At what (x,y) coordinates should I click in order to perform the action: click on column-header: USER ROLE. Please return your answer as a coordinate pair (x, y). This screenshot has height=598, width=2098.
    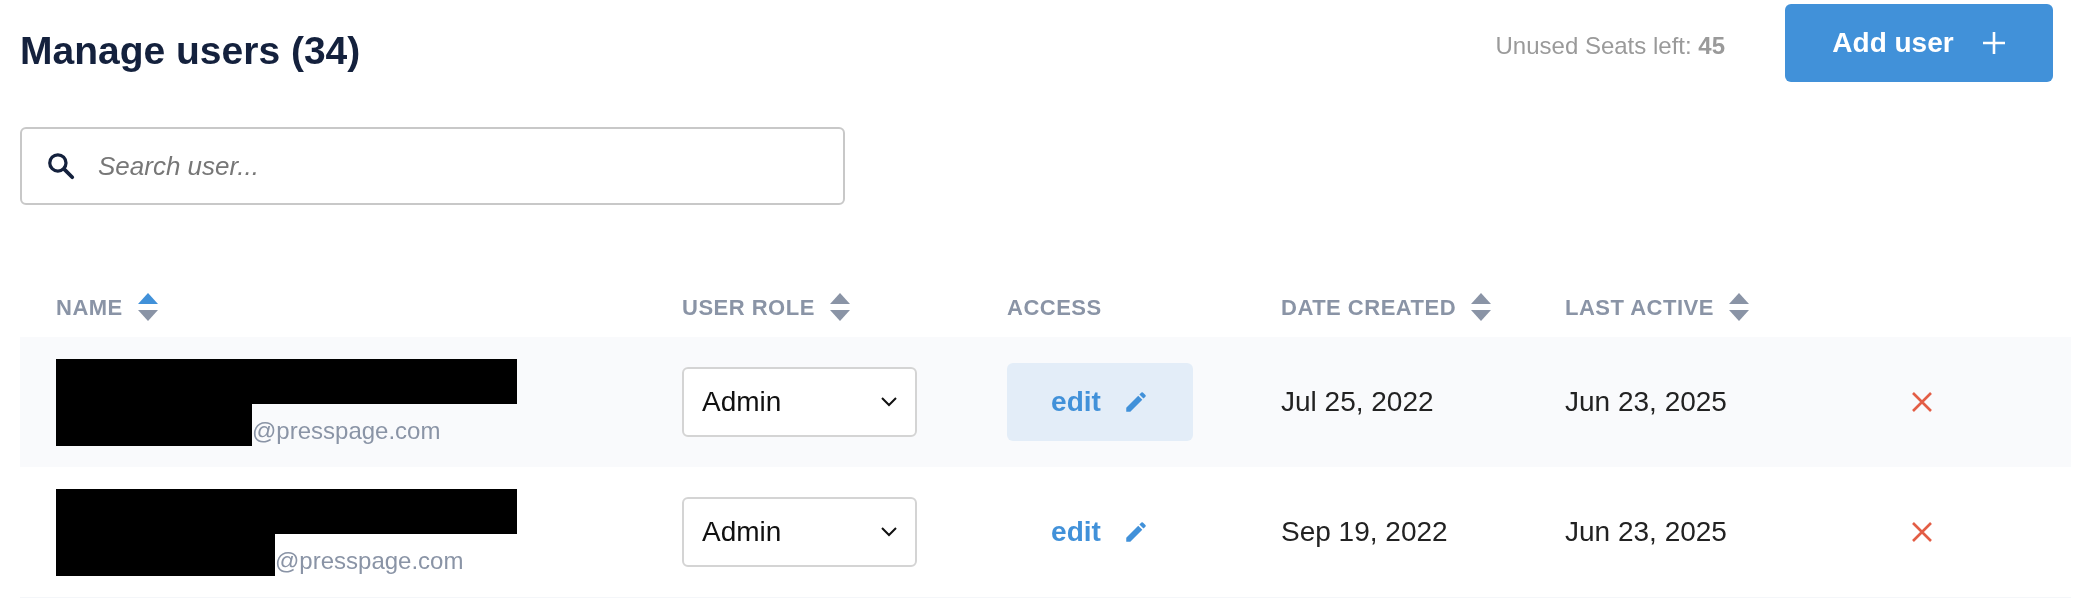
    Looking at the image, I should click on (748, 307).